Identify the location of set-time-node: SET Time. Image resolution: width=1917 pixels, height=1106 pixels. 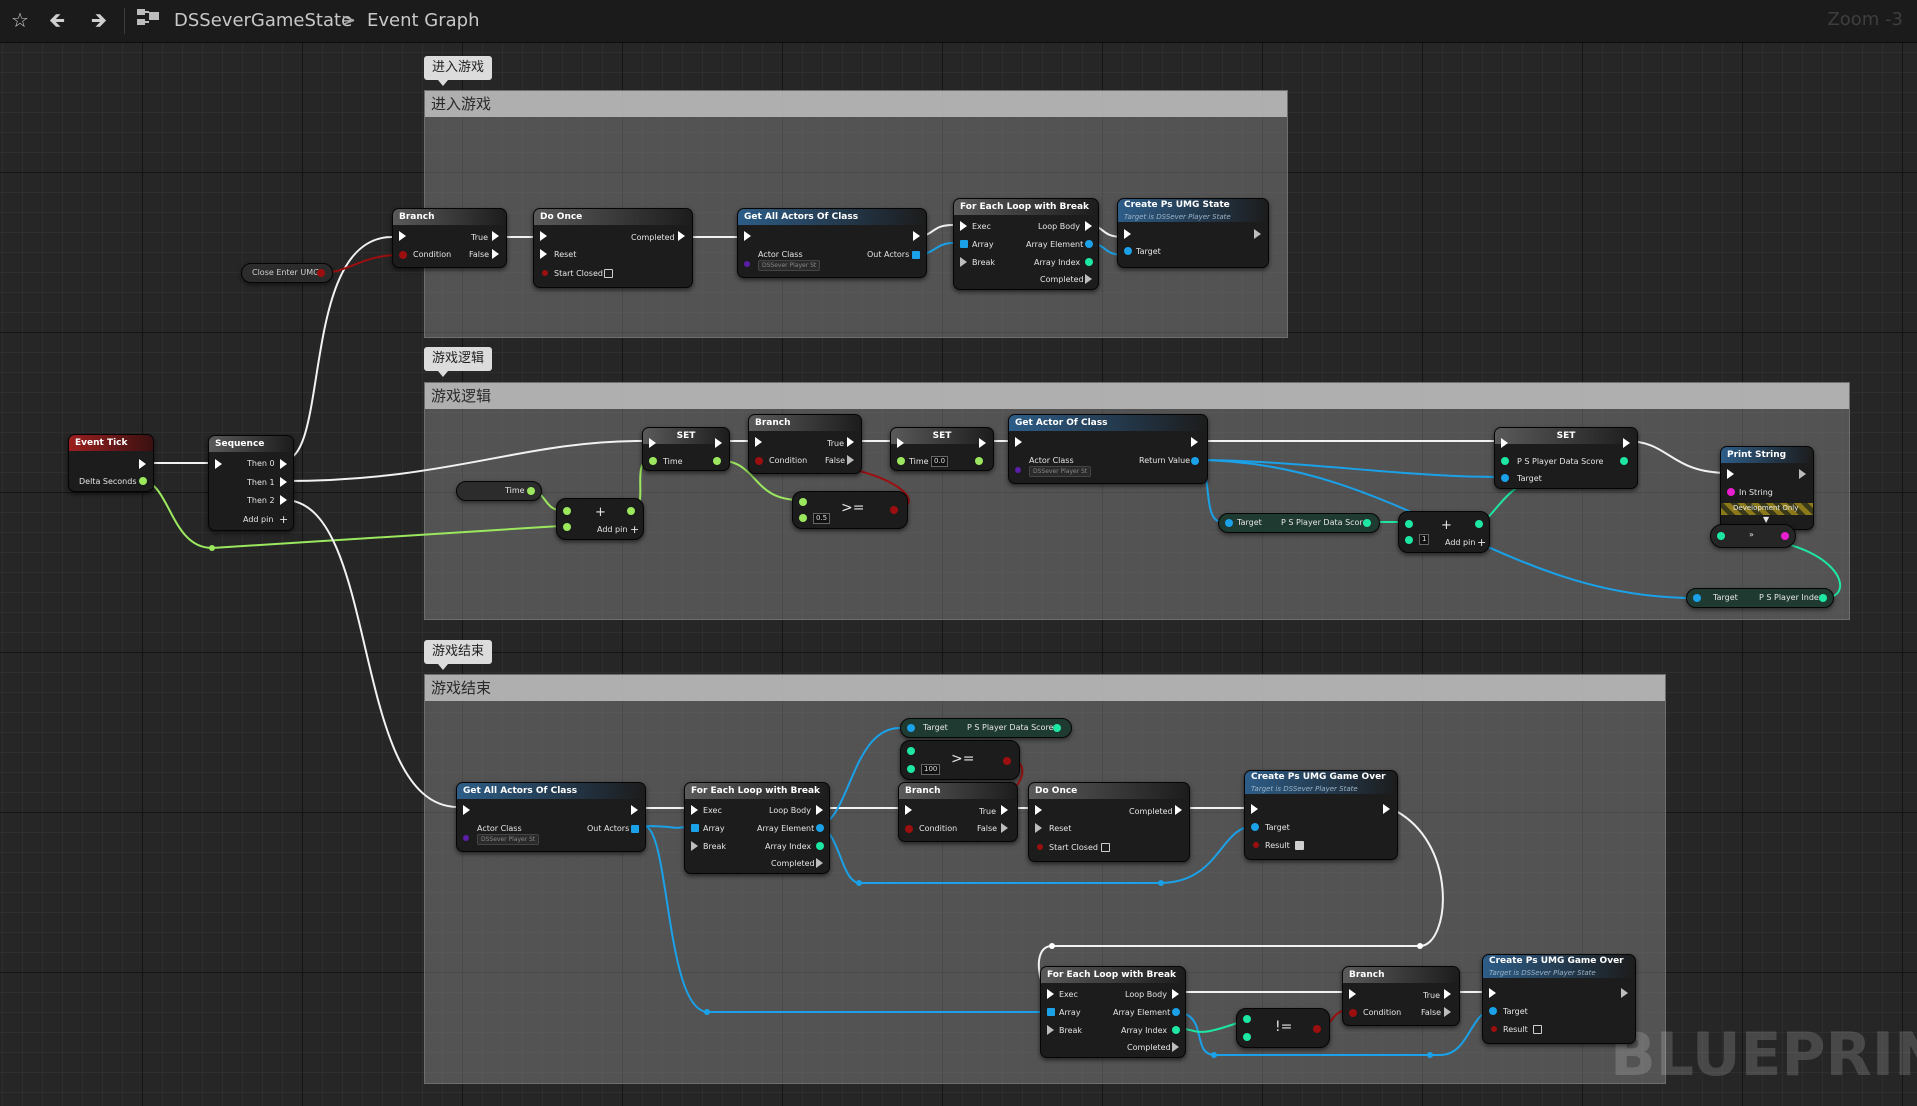
(686, 449).